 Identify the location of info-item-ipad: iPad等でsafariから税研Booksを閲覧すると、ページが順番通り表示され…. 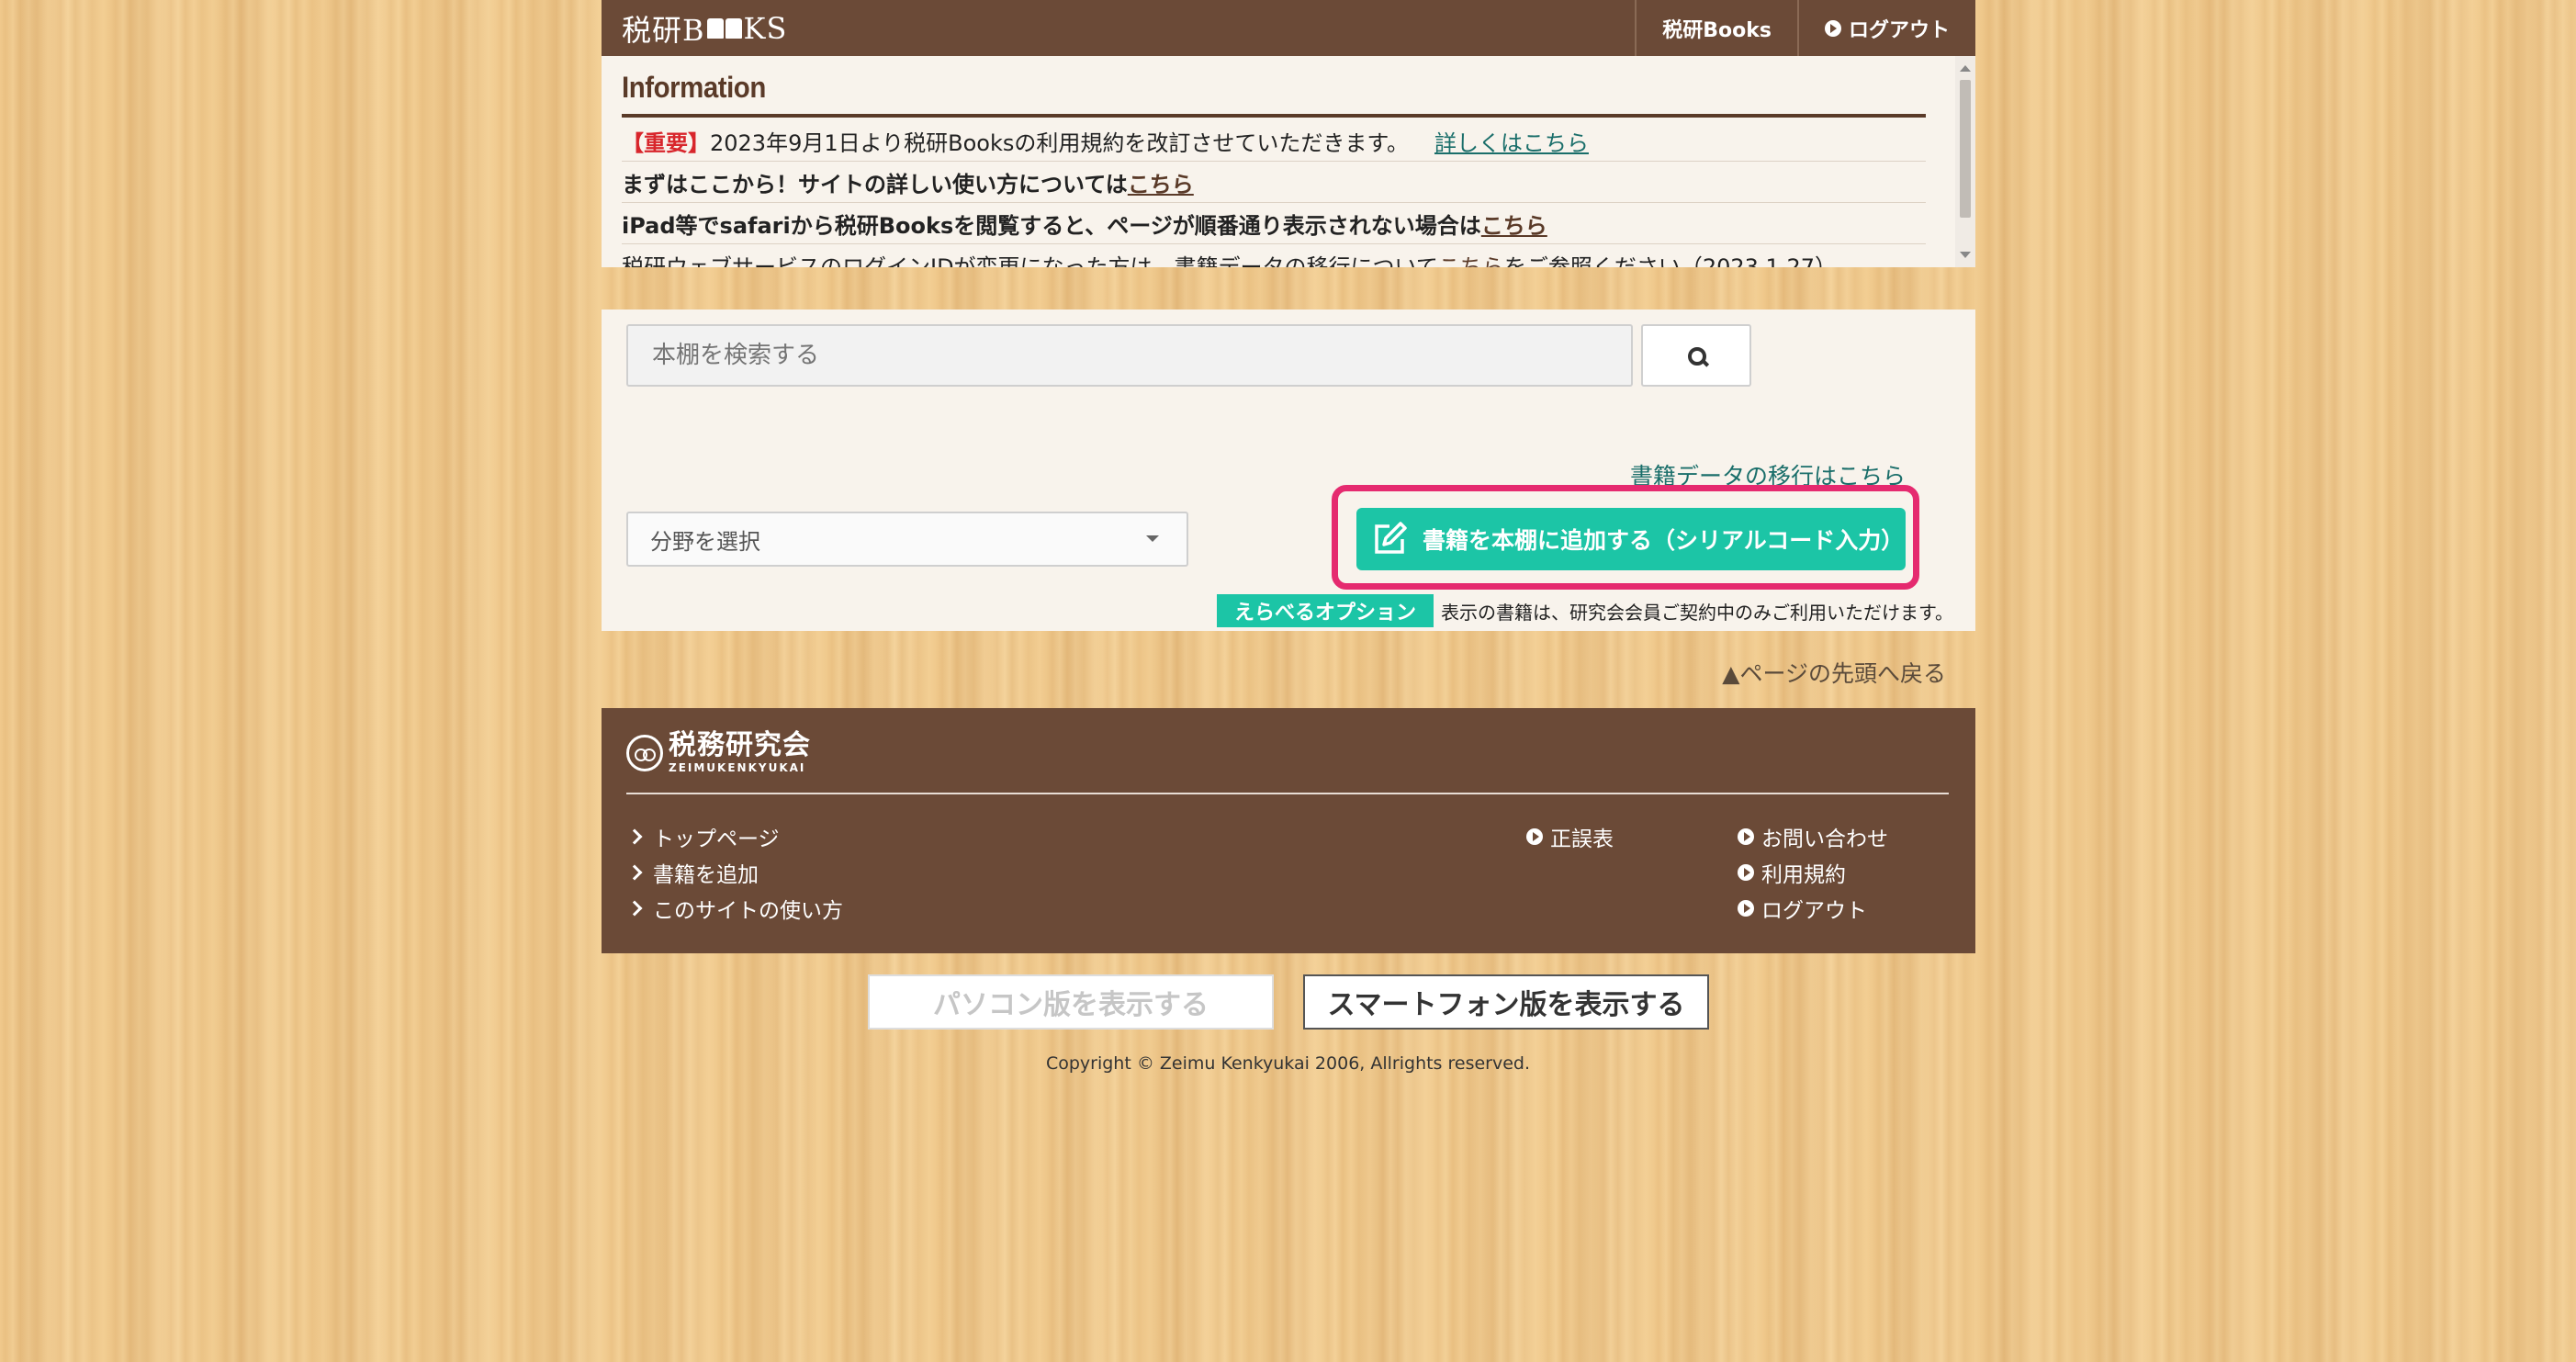
(1274, 223).